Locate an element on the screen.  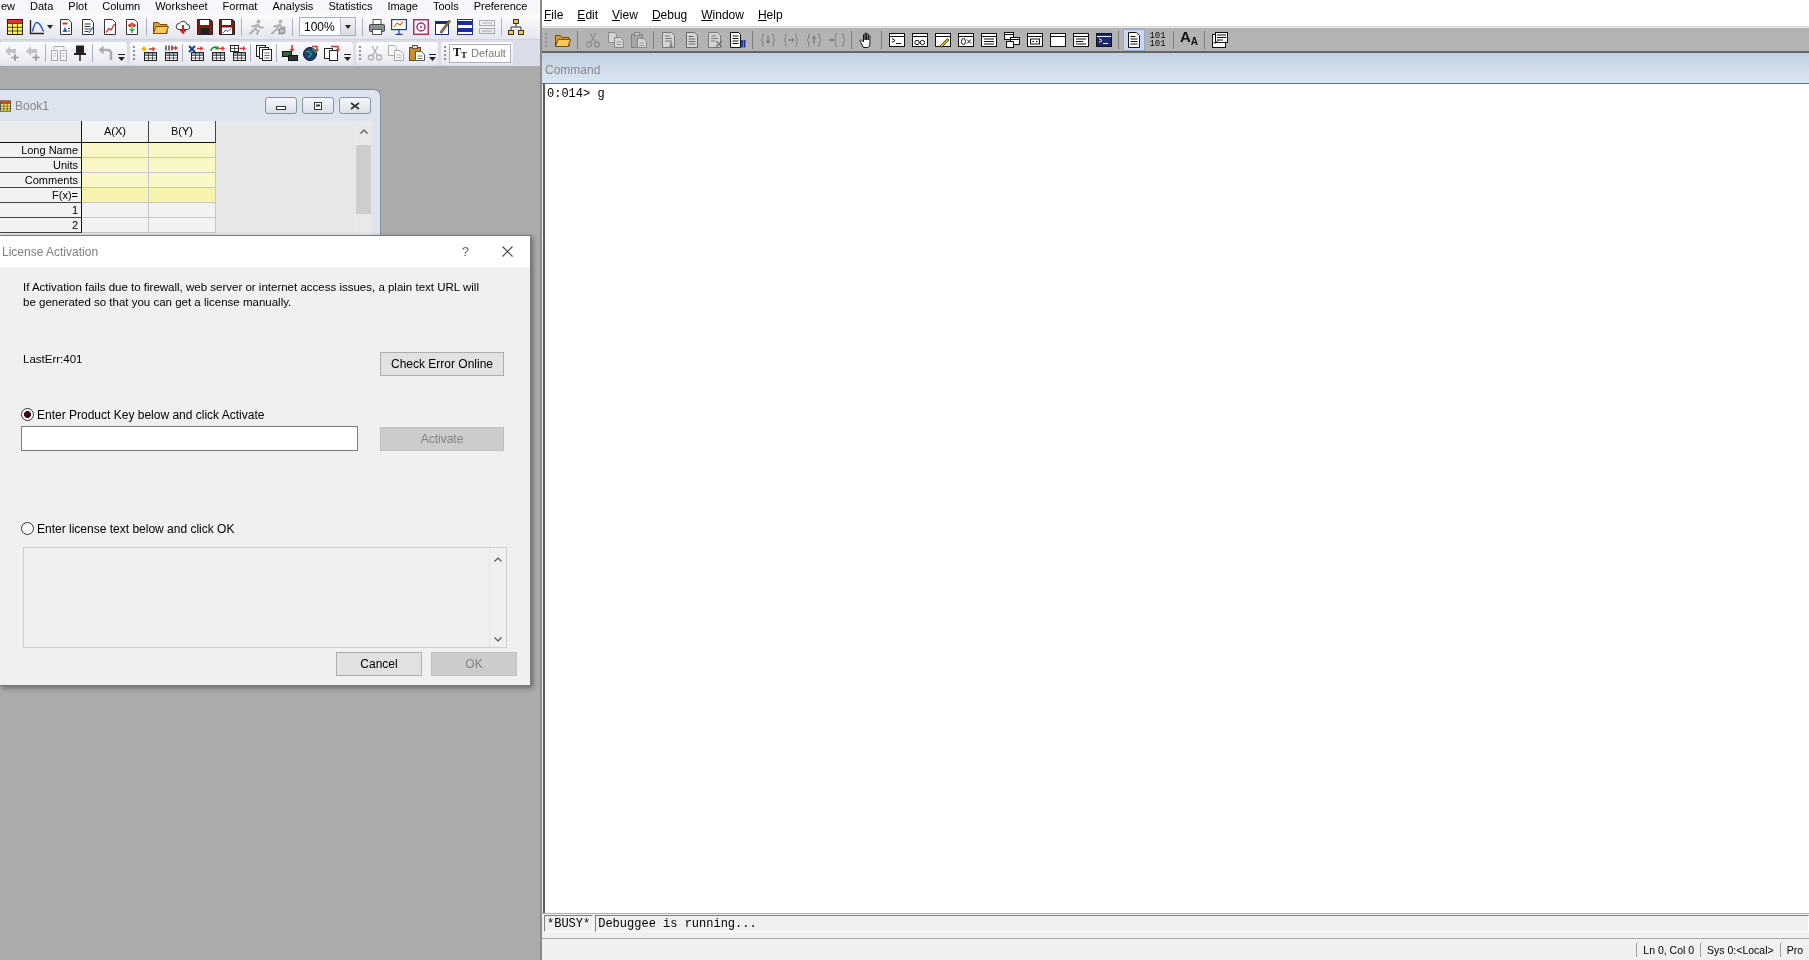
cloud-download-icon is located at coordinates (183, 26).